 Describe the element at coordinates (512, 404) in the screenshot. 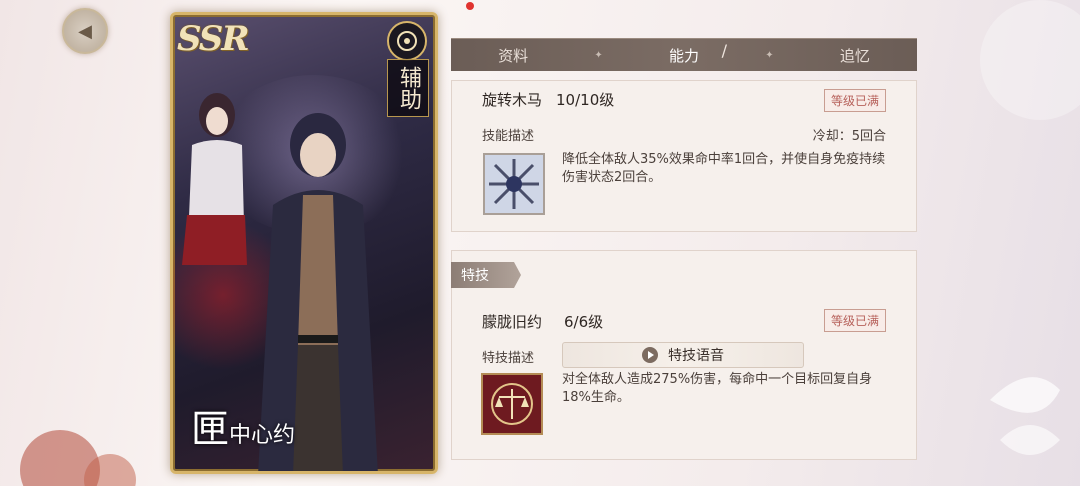

I see `scales-special-icon` at that location.